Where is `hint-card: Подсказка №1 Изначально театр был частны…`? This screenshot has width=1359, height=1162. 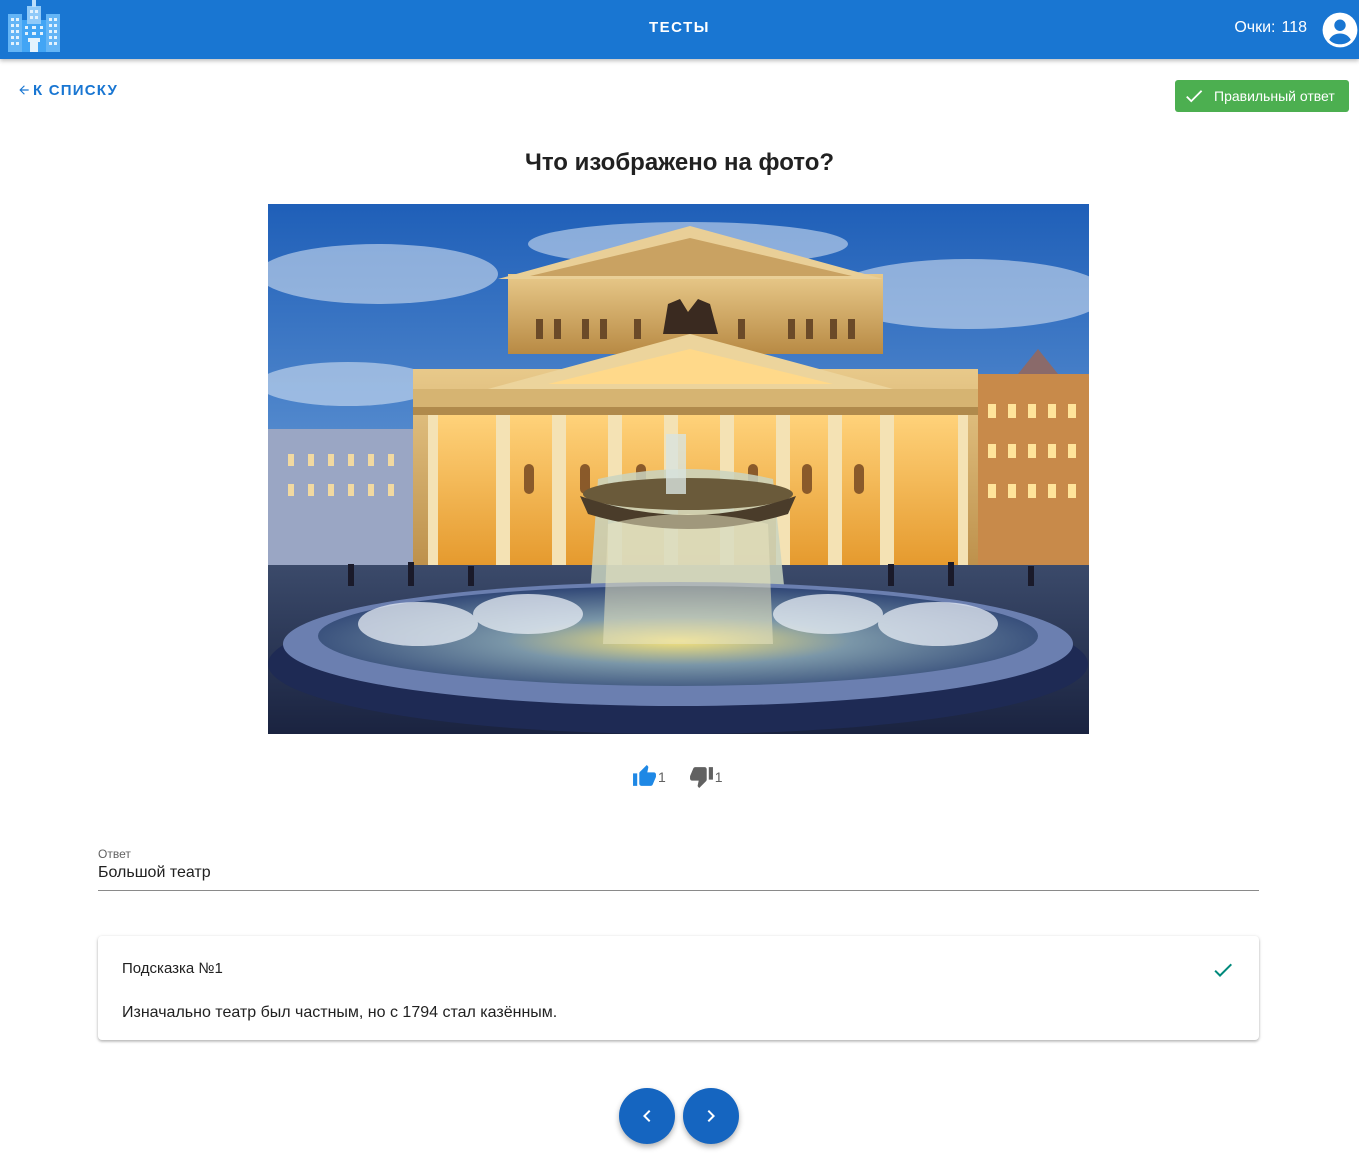
hint-card: Подсказка №1 Изначально театр был частны… is located at coordinates (678, 988).